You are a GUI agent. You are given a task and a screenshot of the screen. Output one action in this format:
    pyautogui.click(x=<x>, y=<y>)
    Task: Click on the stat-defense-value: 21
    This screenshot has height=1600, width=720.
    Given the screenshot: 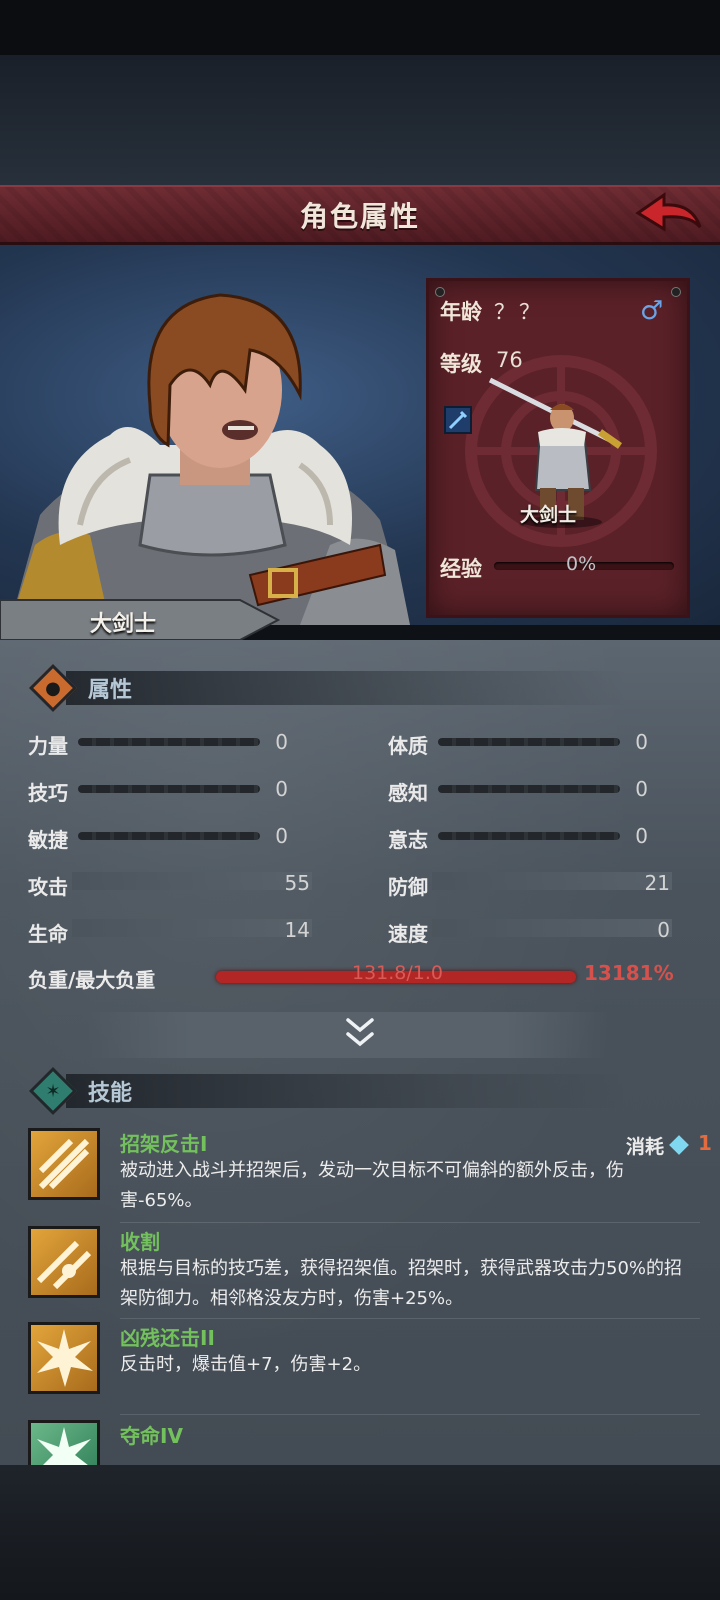 What is the action you would take?
    pyautogui.click(x=657, y=883)
    